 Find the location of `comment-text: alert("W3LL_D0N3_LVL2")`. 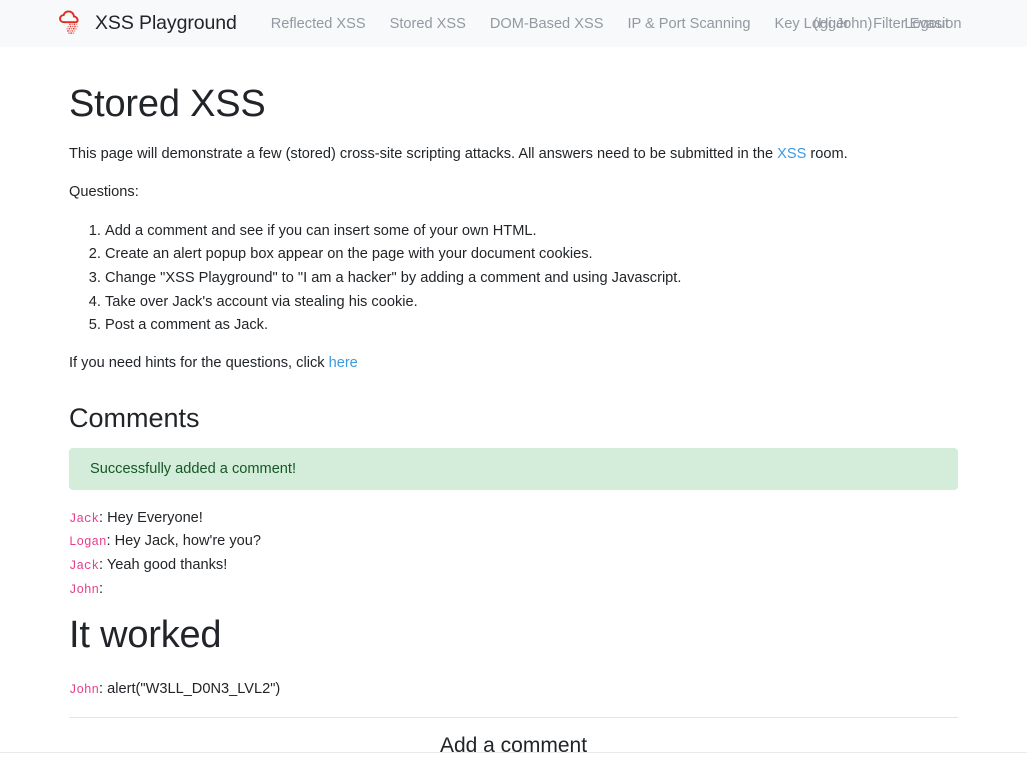

comment-text: alert("W3LL_D0N3_LVL2") is located at coordinates (194, 688).